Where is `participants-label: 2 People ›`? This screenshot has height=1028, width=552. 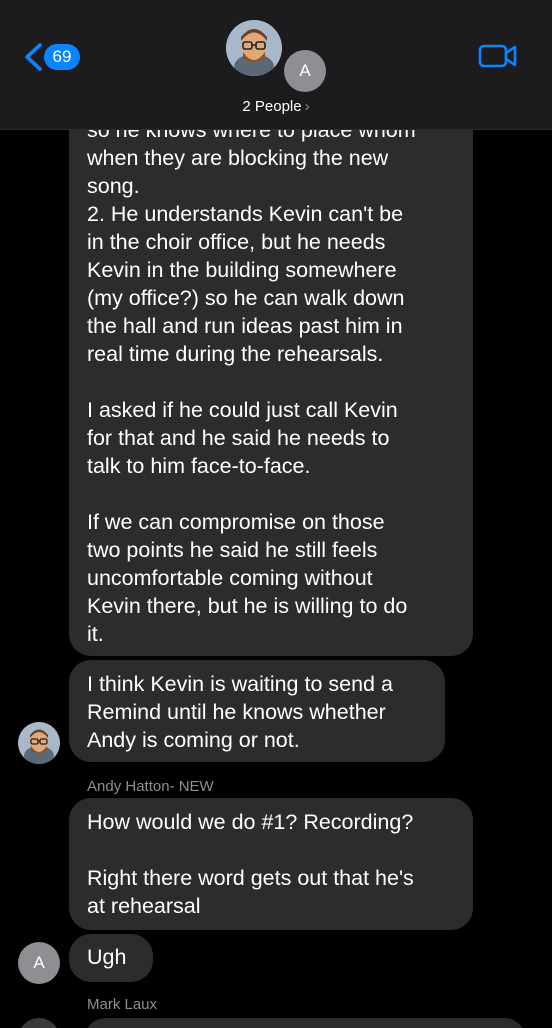
participants-label: 2 People › is located at coordinates (276, 106).